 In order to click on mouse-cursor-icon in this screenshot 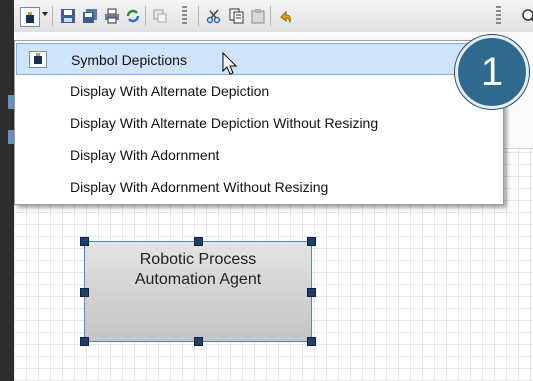, I will do `click(230, 63)`.